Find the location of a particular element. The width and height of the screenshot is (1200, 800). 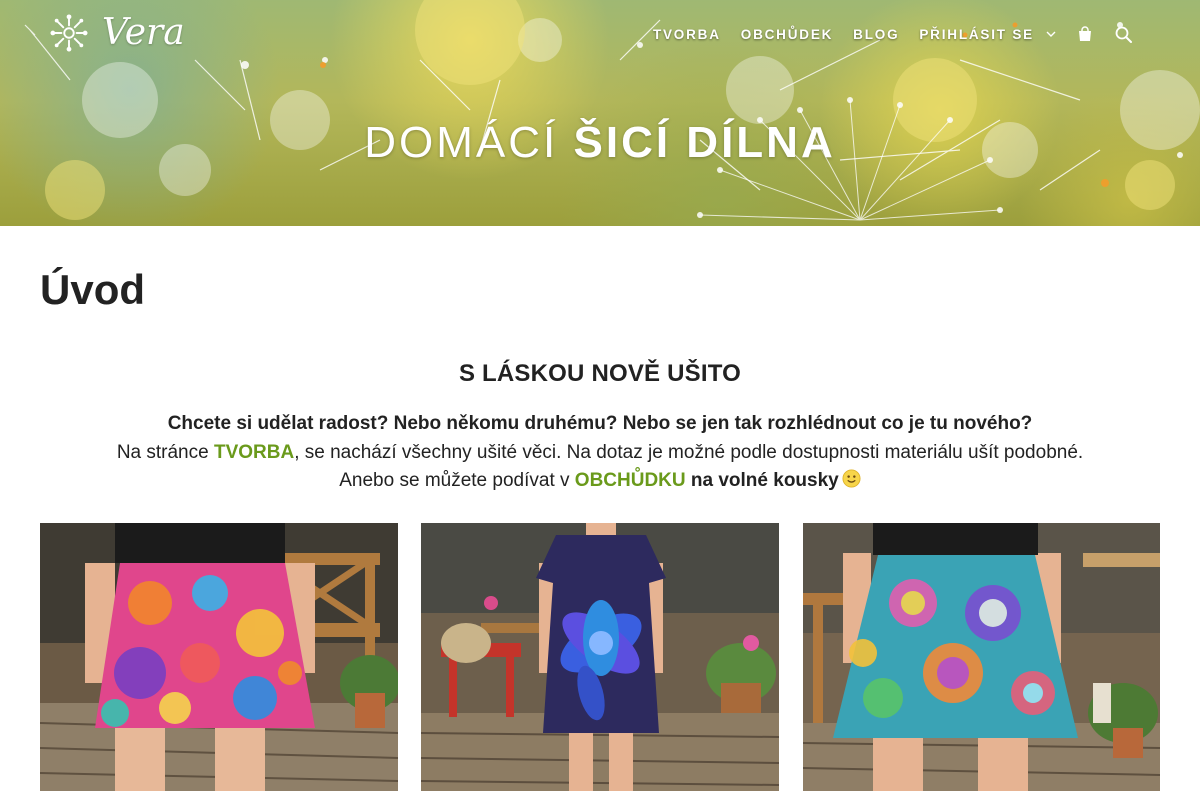

logo-text: Vera is located at coordinates (143, 32).